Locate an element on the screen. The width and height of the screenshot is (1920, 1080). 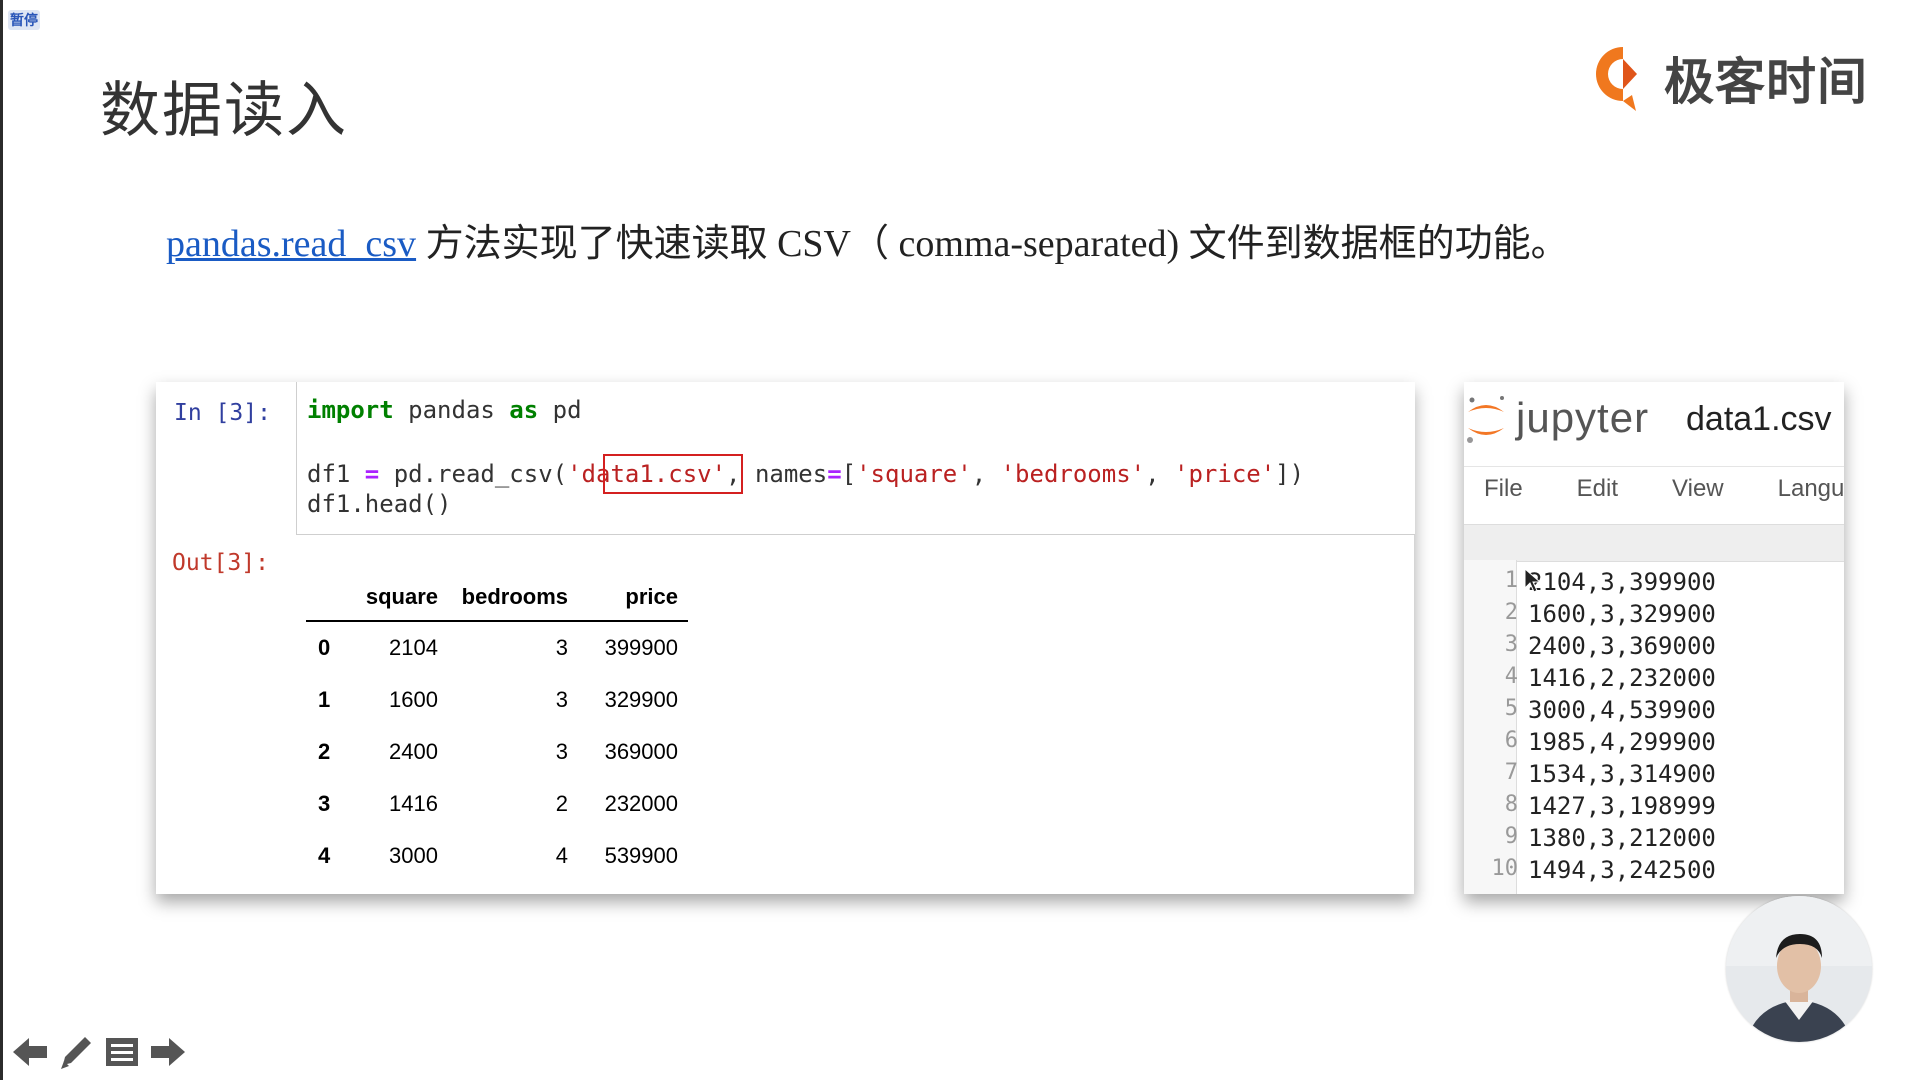
table-row: 0 2104 3 399900 is located at coordinates (497, 647).